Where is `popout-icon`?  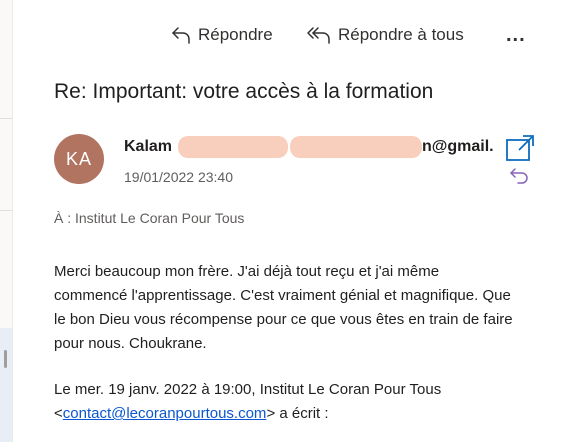 popout-icon is located at coordinates (520, 148).